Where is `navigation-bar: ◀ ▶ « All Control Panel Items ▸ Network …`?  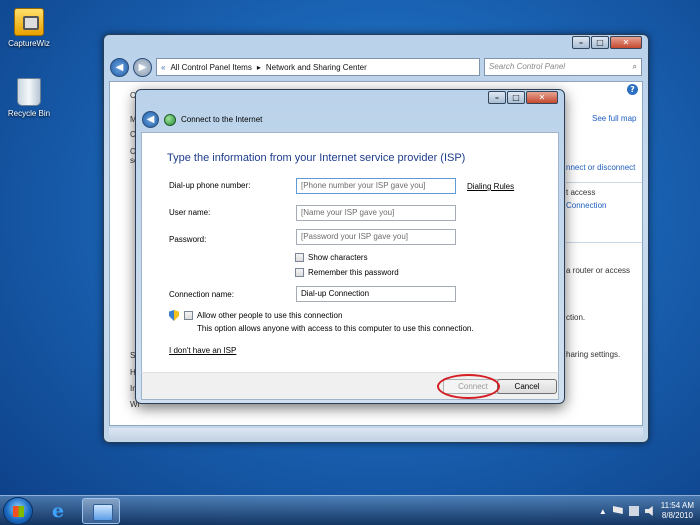 navigation-bar: ◀ ▶ « All Control Panel Items ▸ Network … is located at coordinates (376, 67).